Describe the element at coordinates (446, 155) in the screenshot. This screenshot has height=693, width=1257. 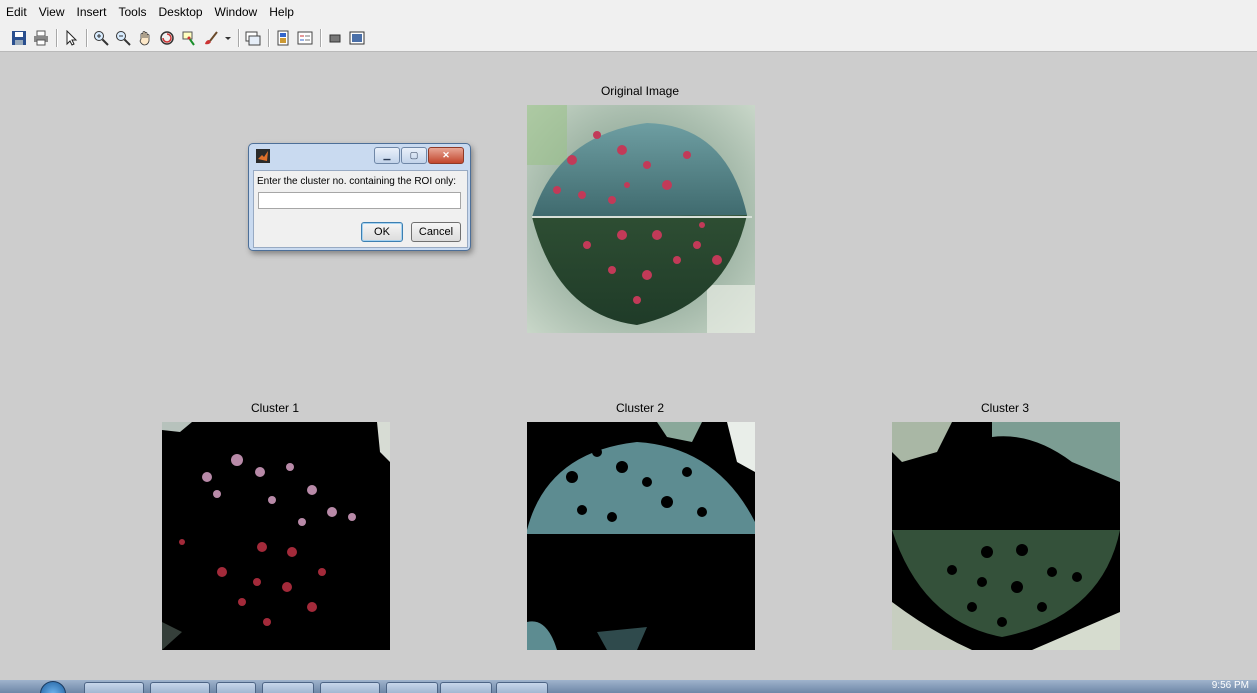
I see `close-icon: ✕` at that location.